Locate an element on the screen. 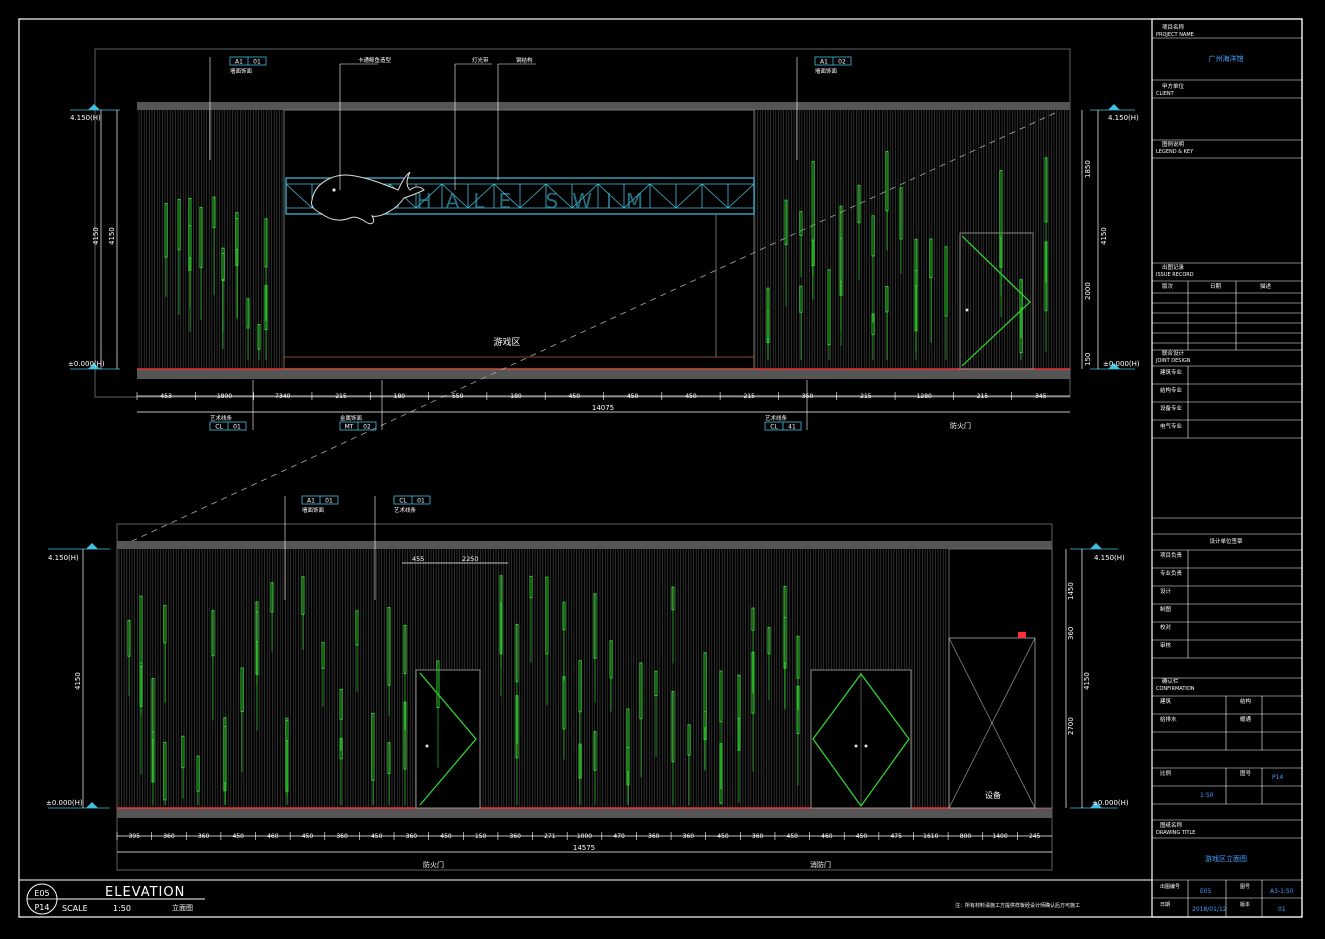  dim-label: 395 is located at coordinates (135, 836).